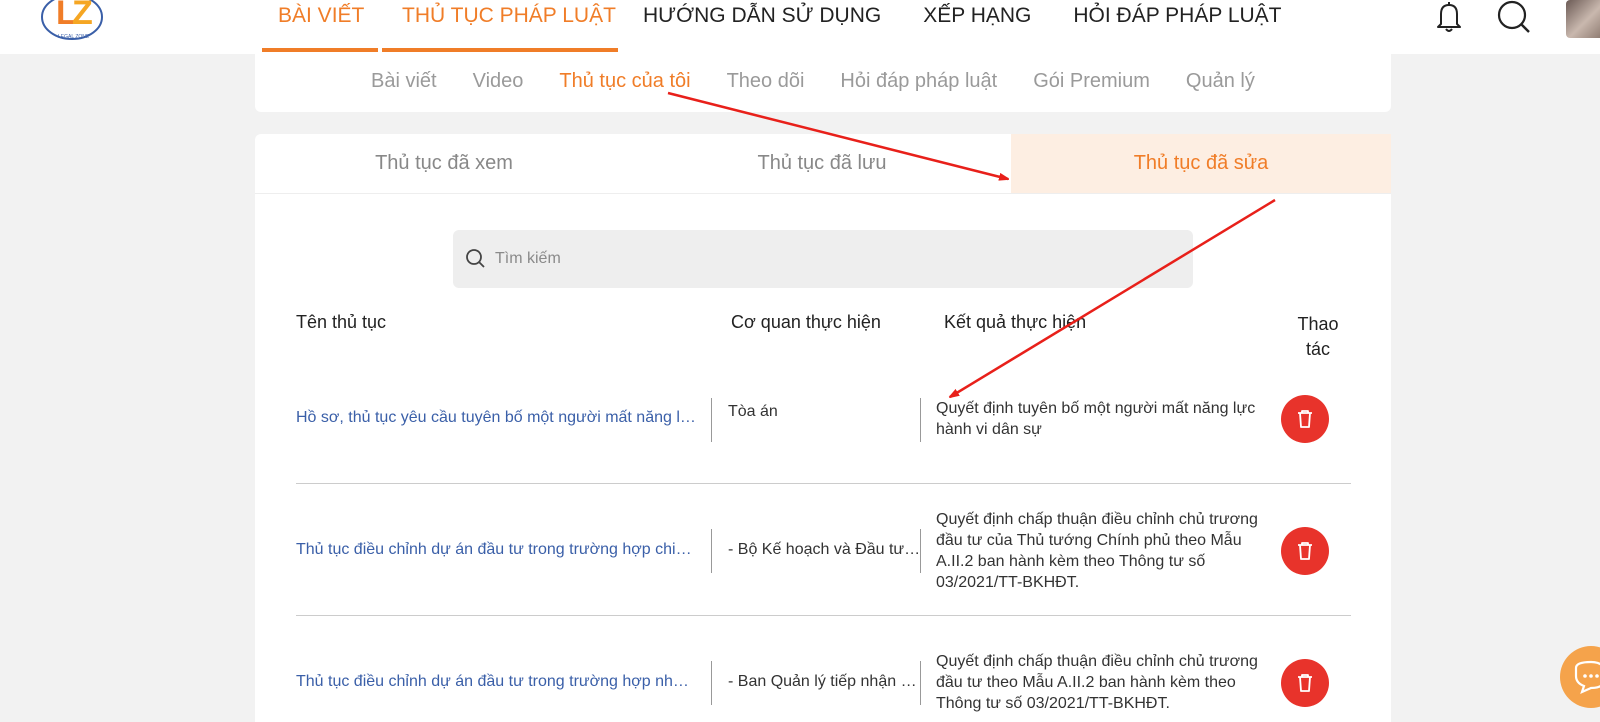  Describe the element at coordinates (753, 411) in the screenshot. I see `agency-text: Tòa án` at that location.